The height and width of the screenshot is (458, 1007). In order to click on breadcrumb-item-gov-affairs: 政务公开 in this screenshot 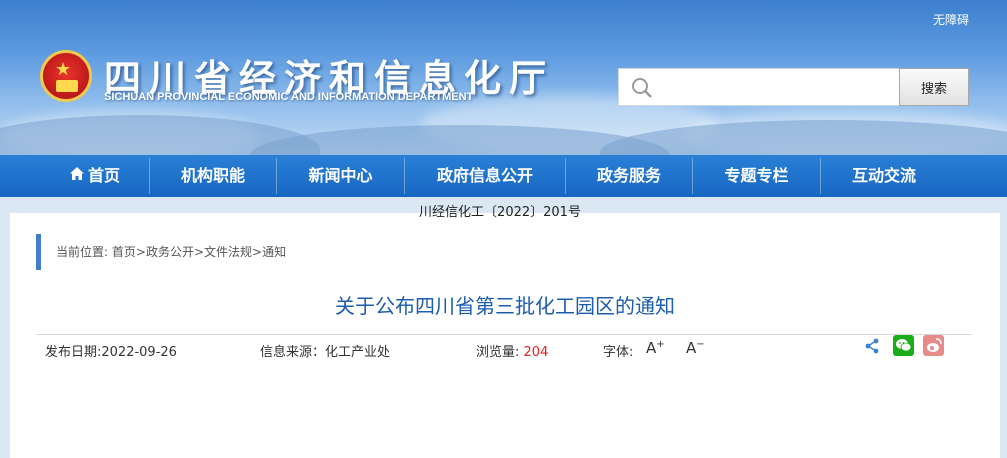, I will do `click(170, 252)`.